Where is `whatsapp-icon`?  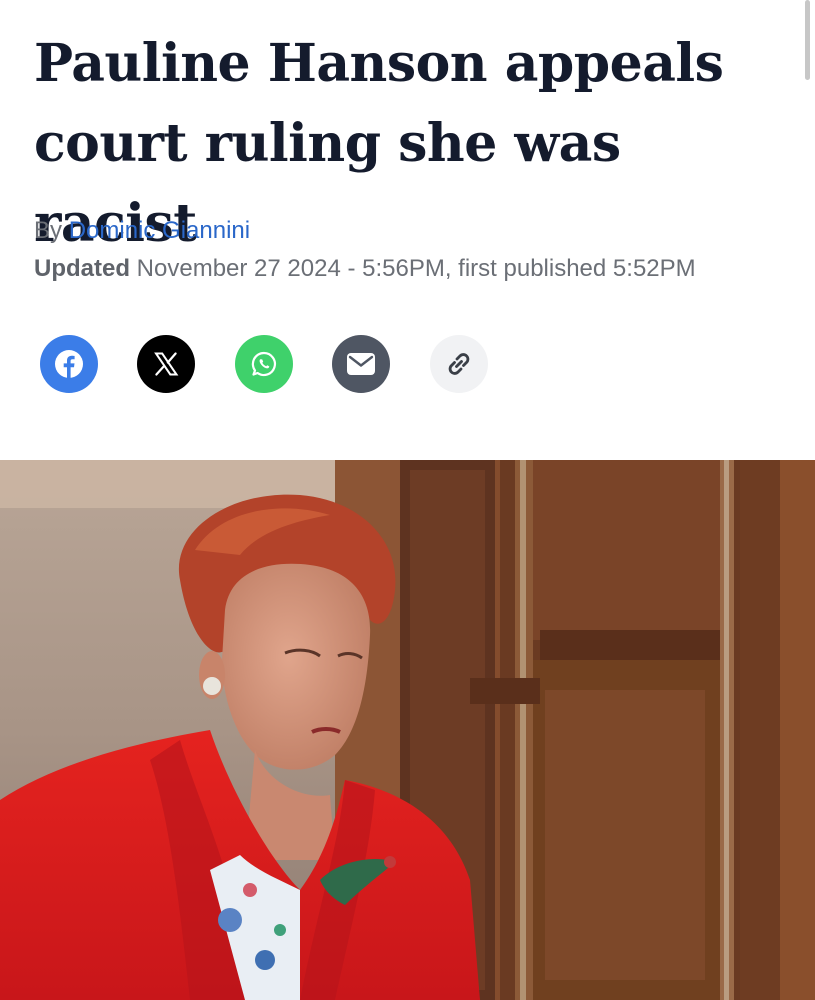
whatsapp-icon is located at coordinates (263, 364).